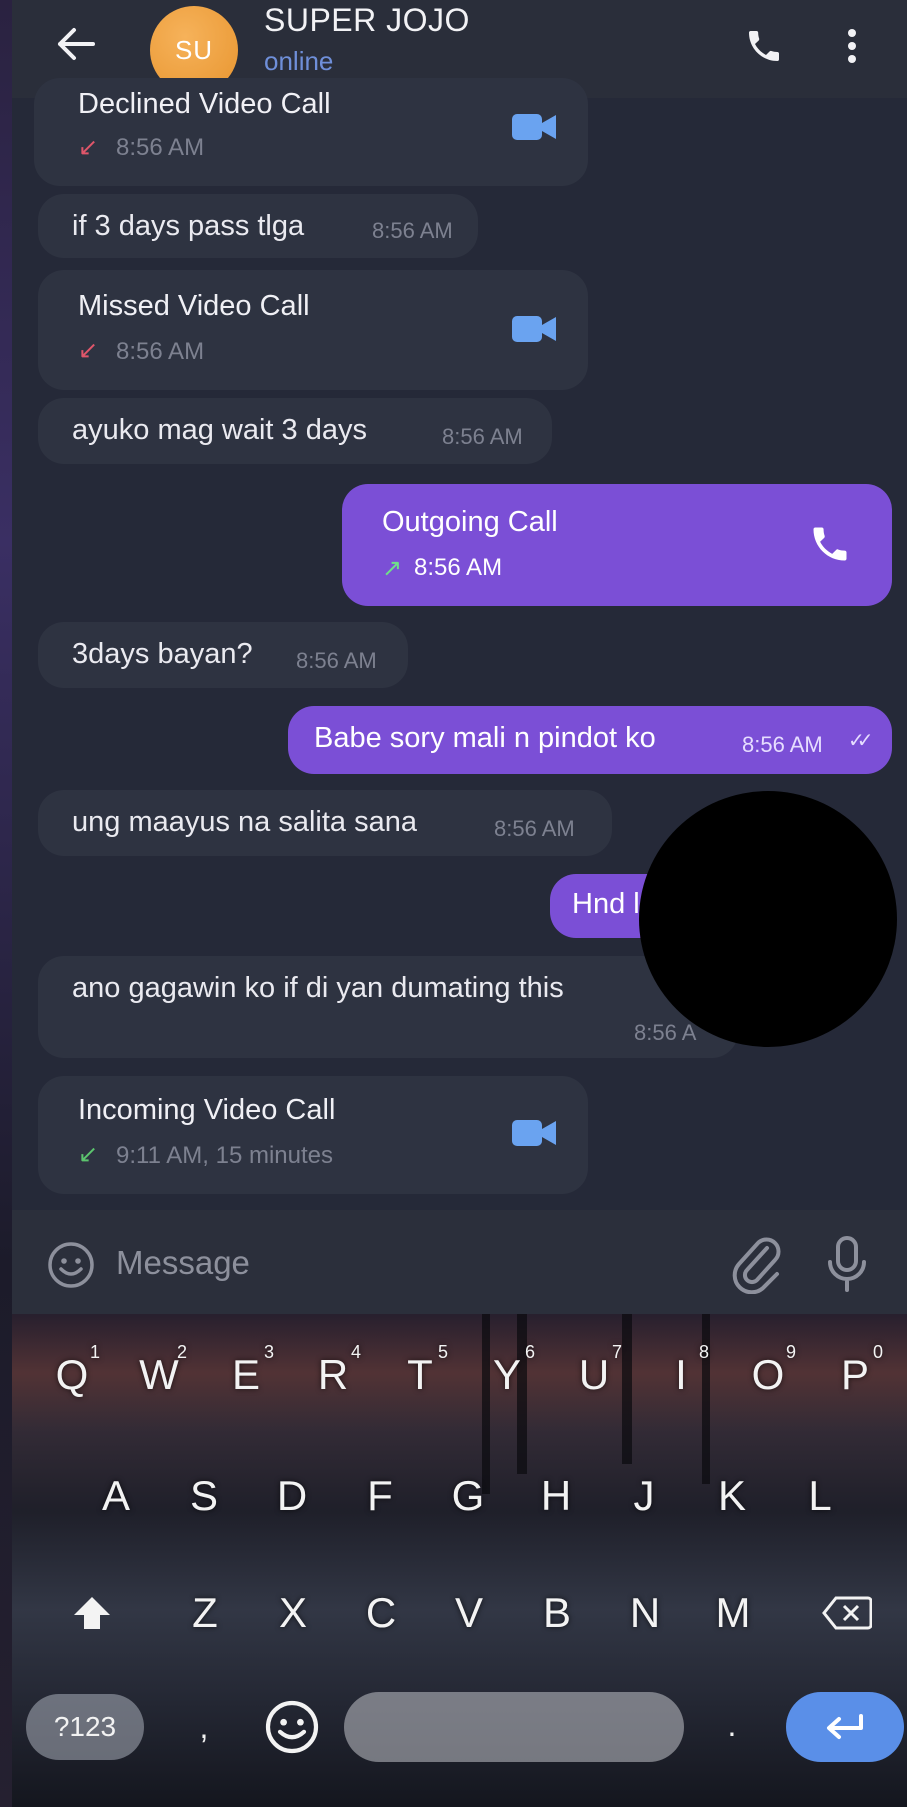 The width and height of the screenshot is (907, 1807). I want to click on back-button, so click(76, 44).